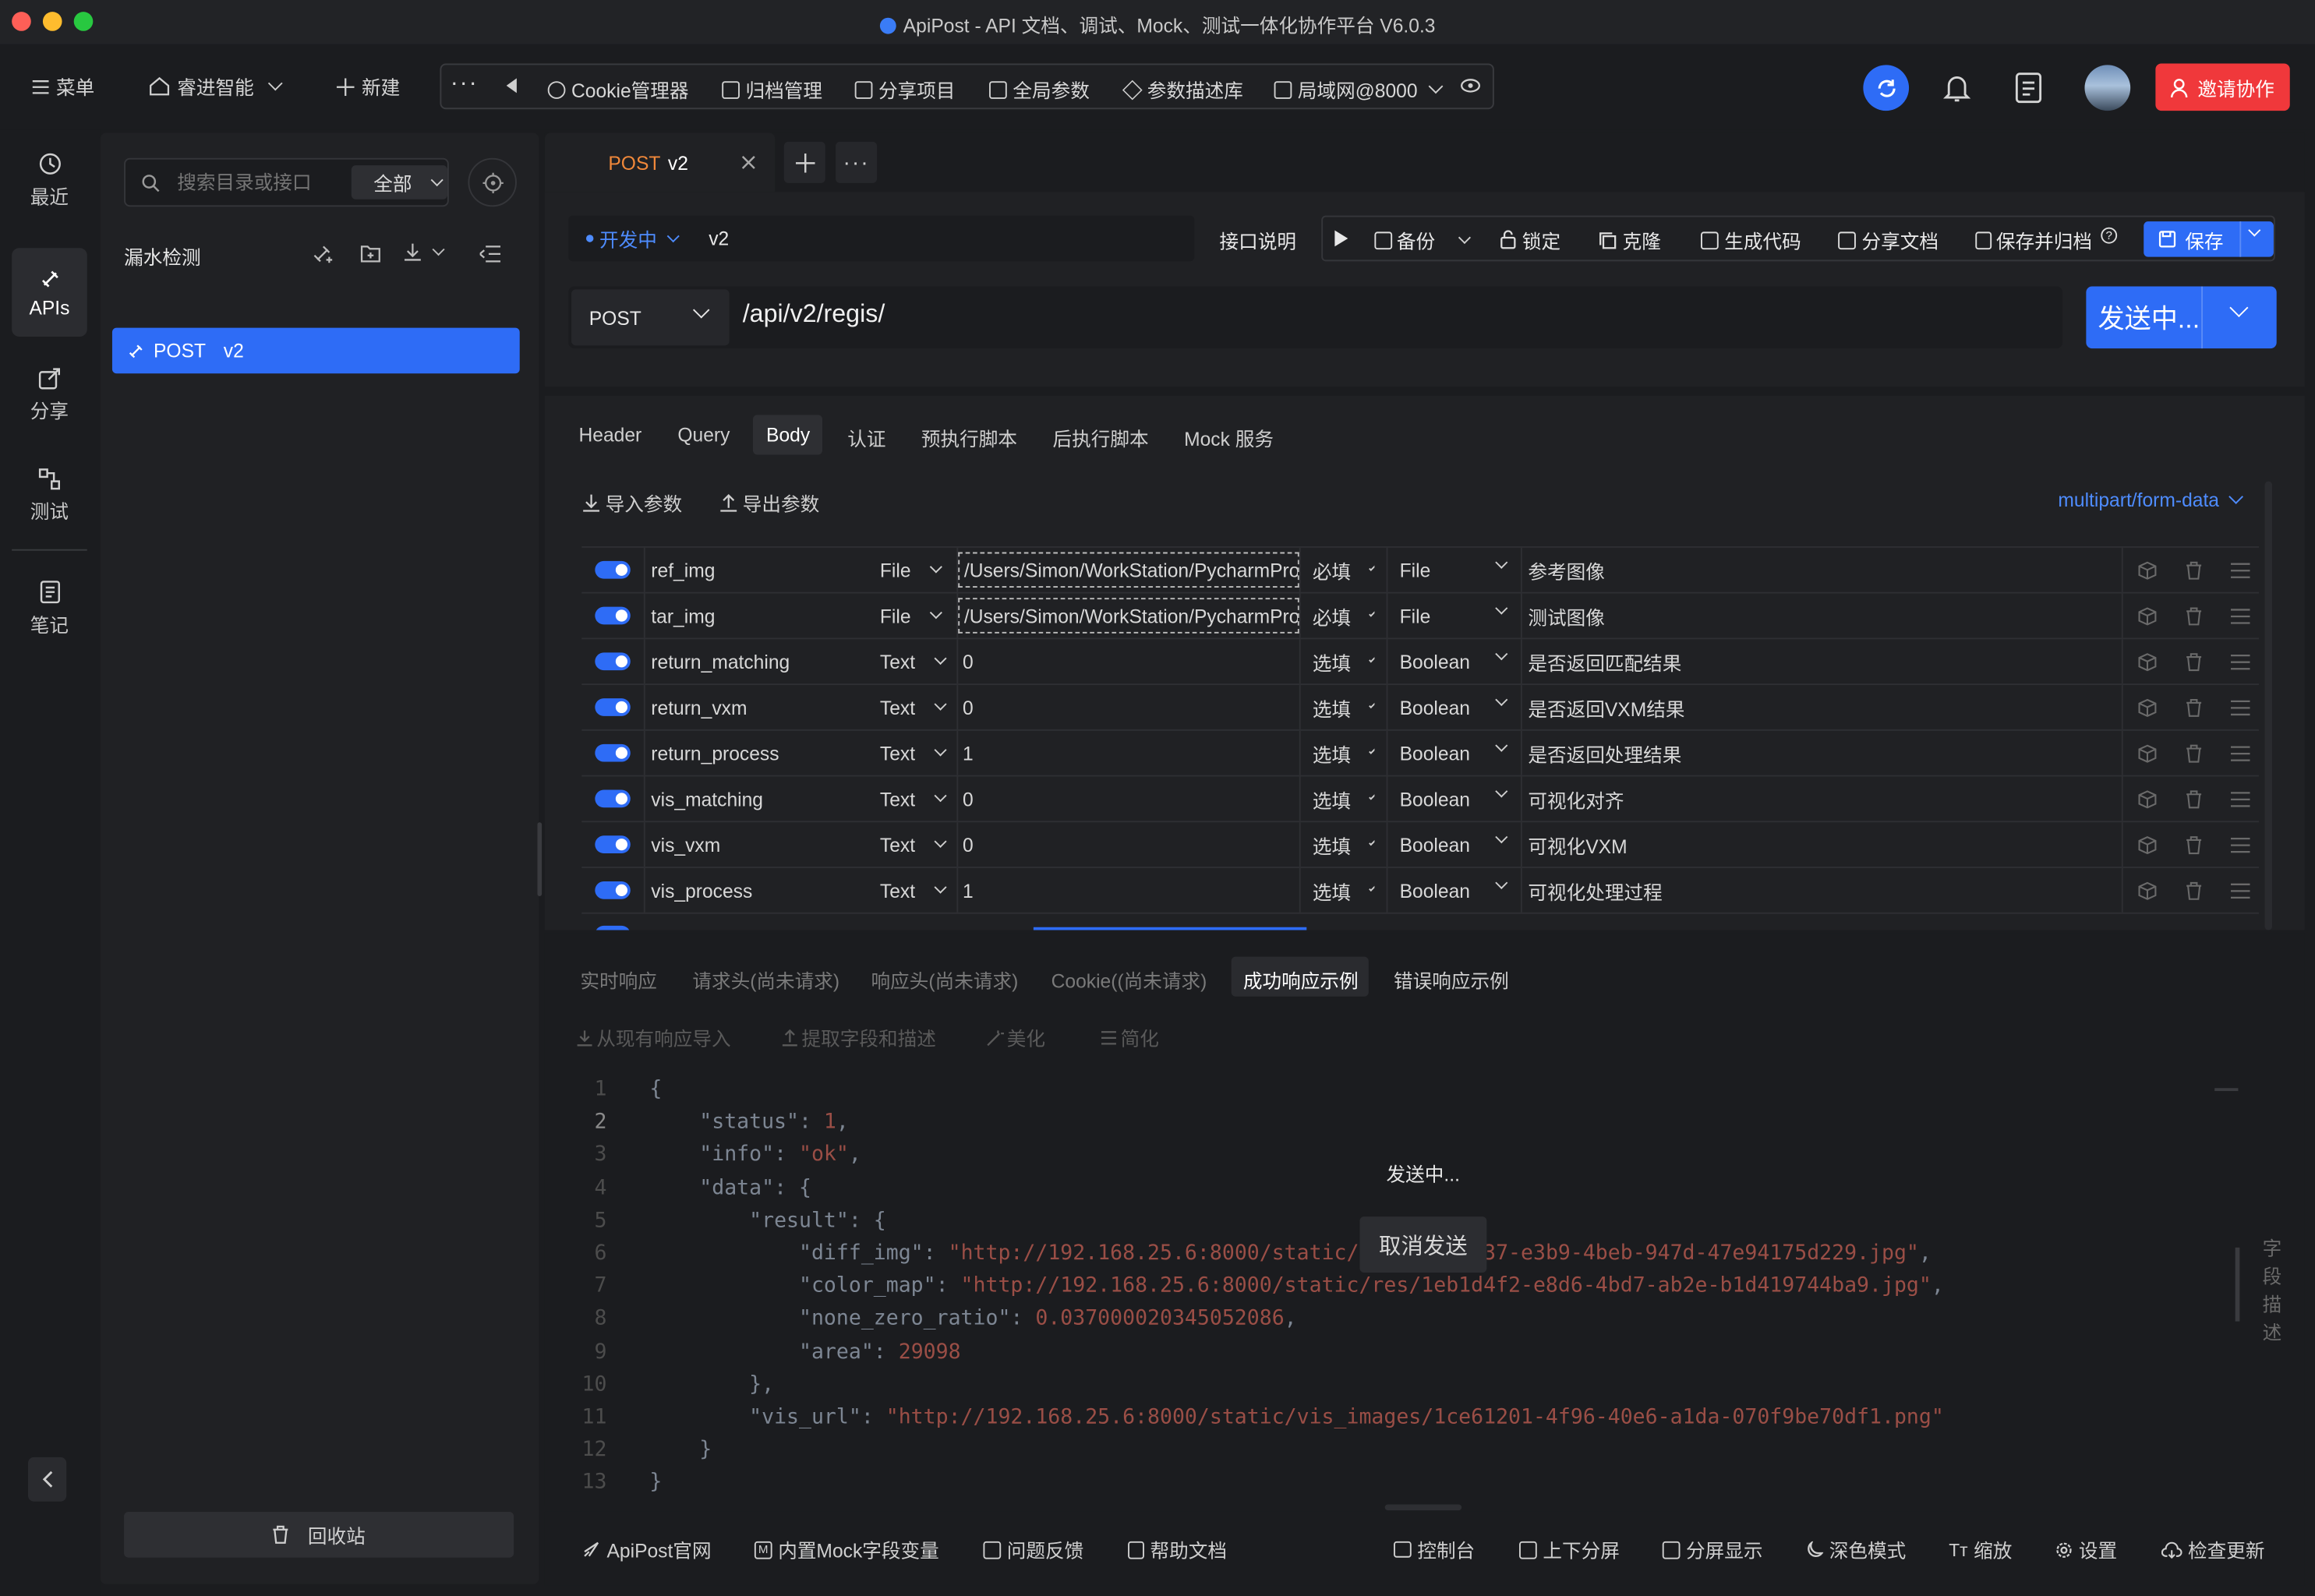 This screenshot has height=1596, width=2315. What do you see at coordinates (653, 1037) in the screenshot?
I see `import-from-response-button: 从现有响应导入` at bounding box center [653, 1037].